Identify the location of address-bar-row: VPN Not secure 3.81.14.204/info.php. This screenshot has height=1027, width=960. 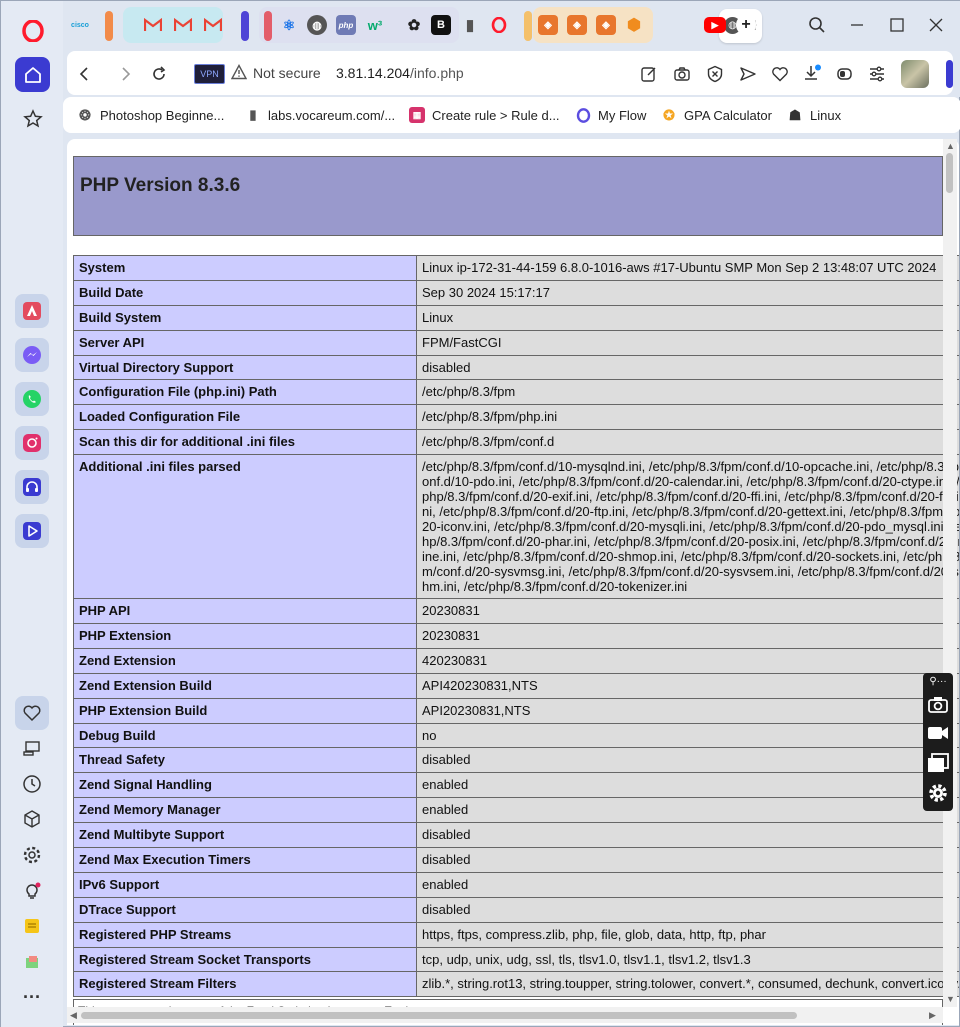
(511, 73).